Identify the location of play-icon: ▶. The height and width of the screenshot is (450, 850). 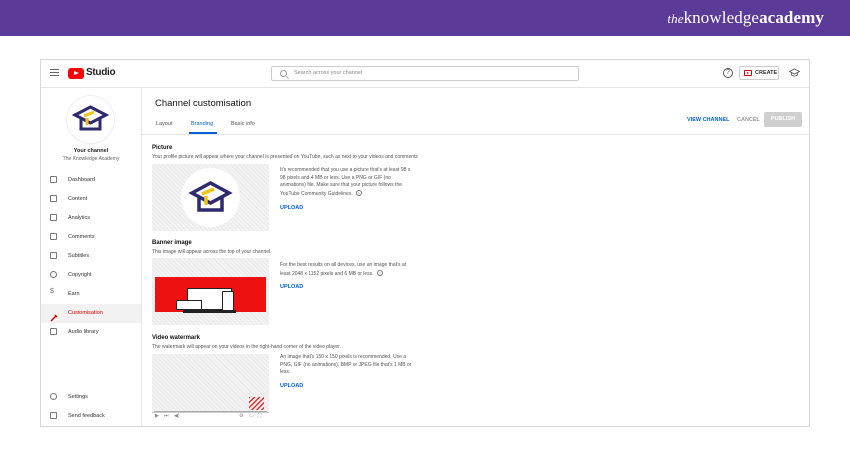
(157, 416).